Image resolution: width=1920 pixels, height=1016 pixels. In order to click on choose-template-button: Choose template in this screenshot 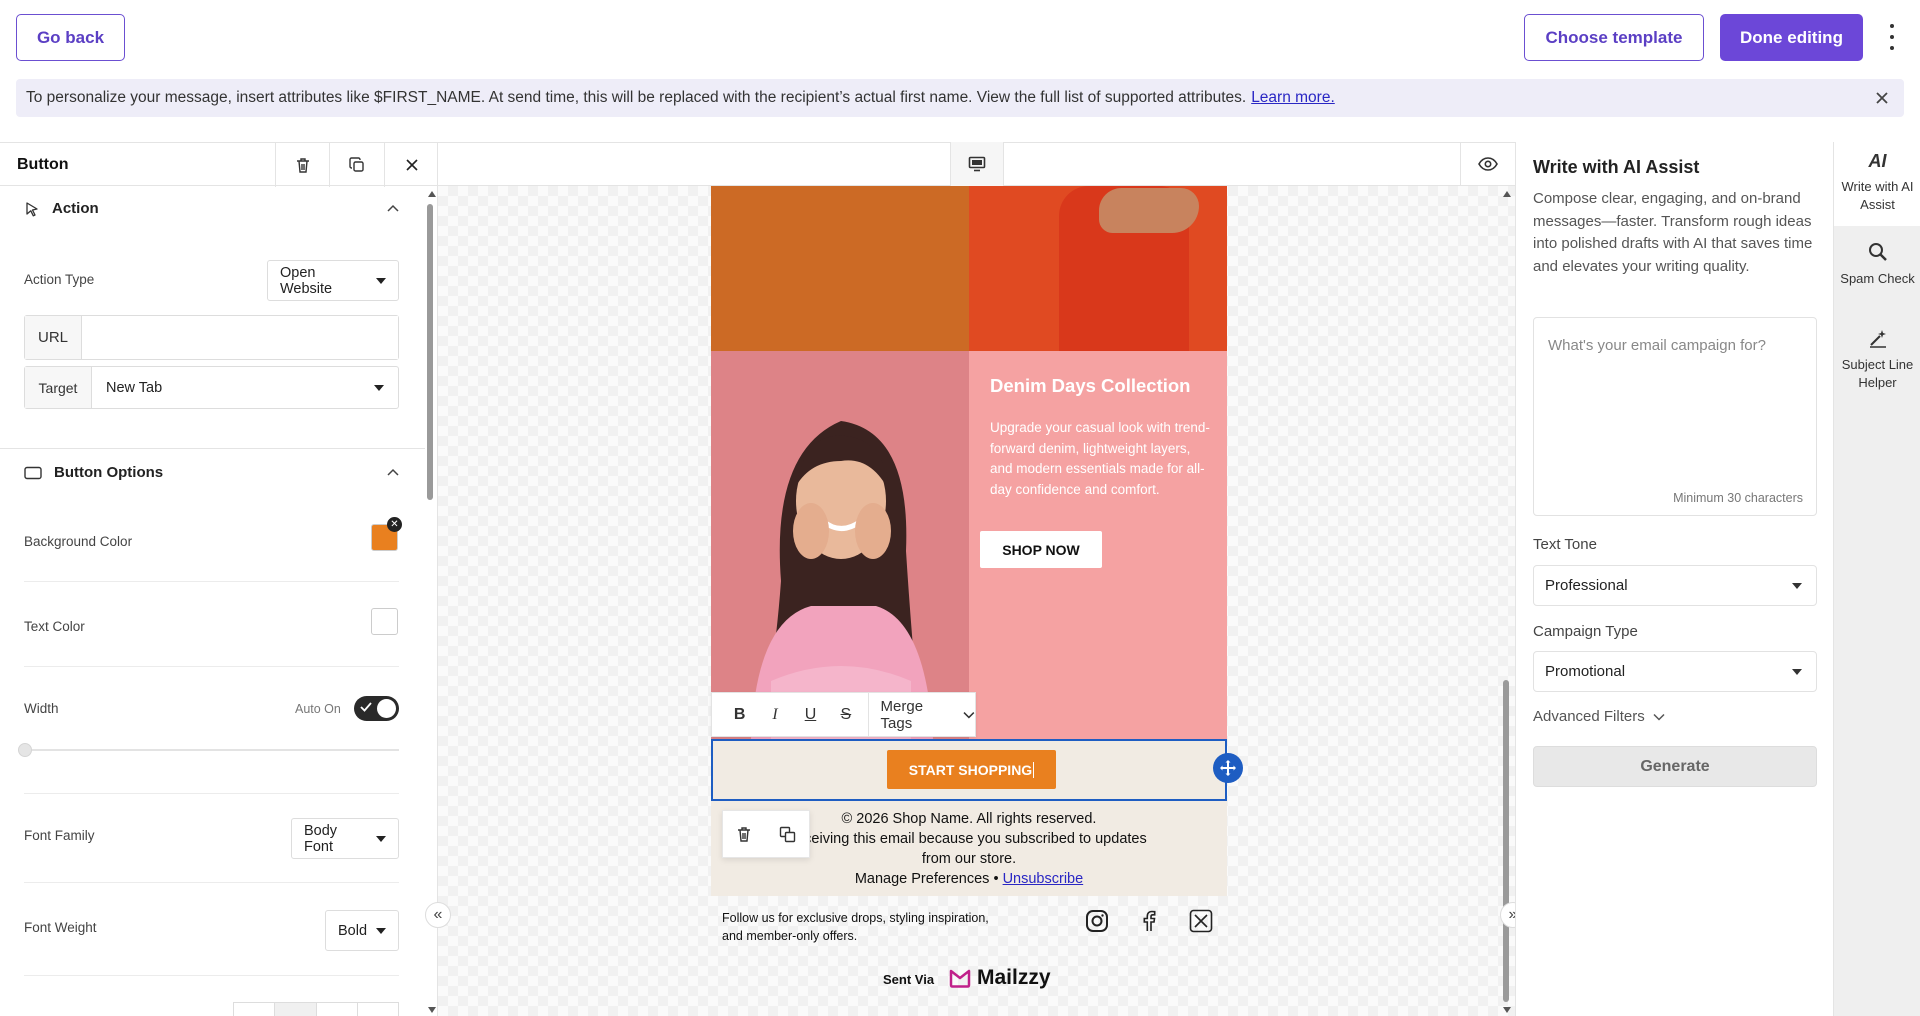, I will do `click(1614, 37)`.